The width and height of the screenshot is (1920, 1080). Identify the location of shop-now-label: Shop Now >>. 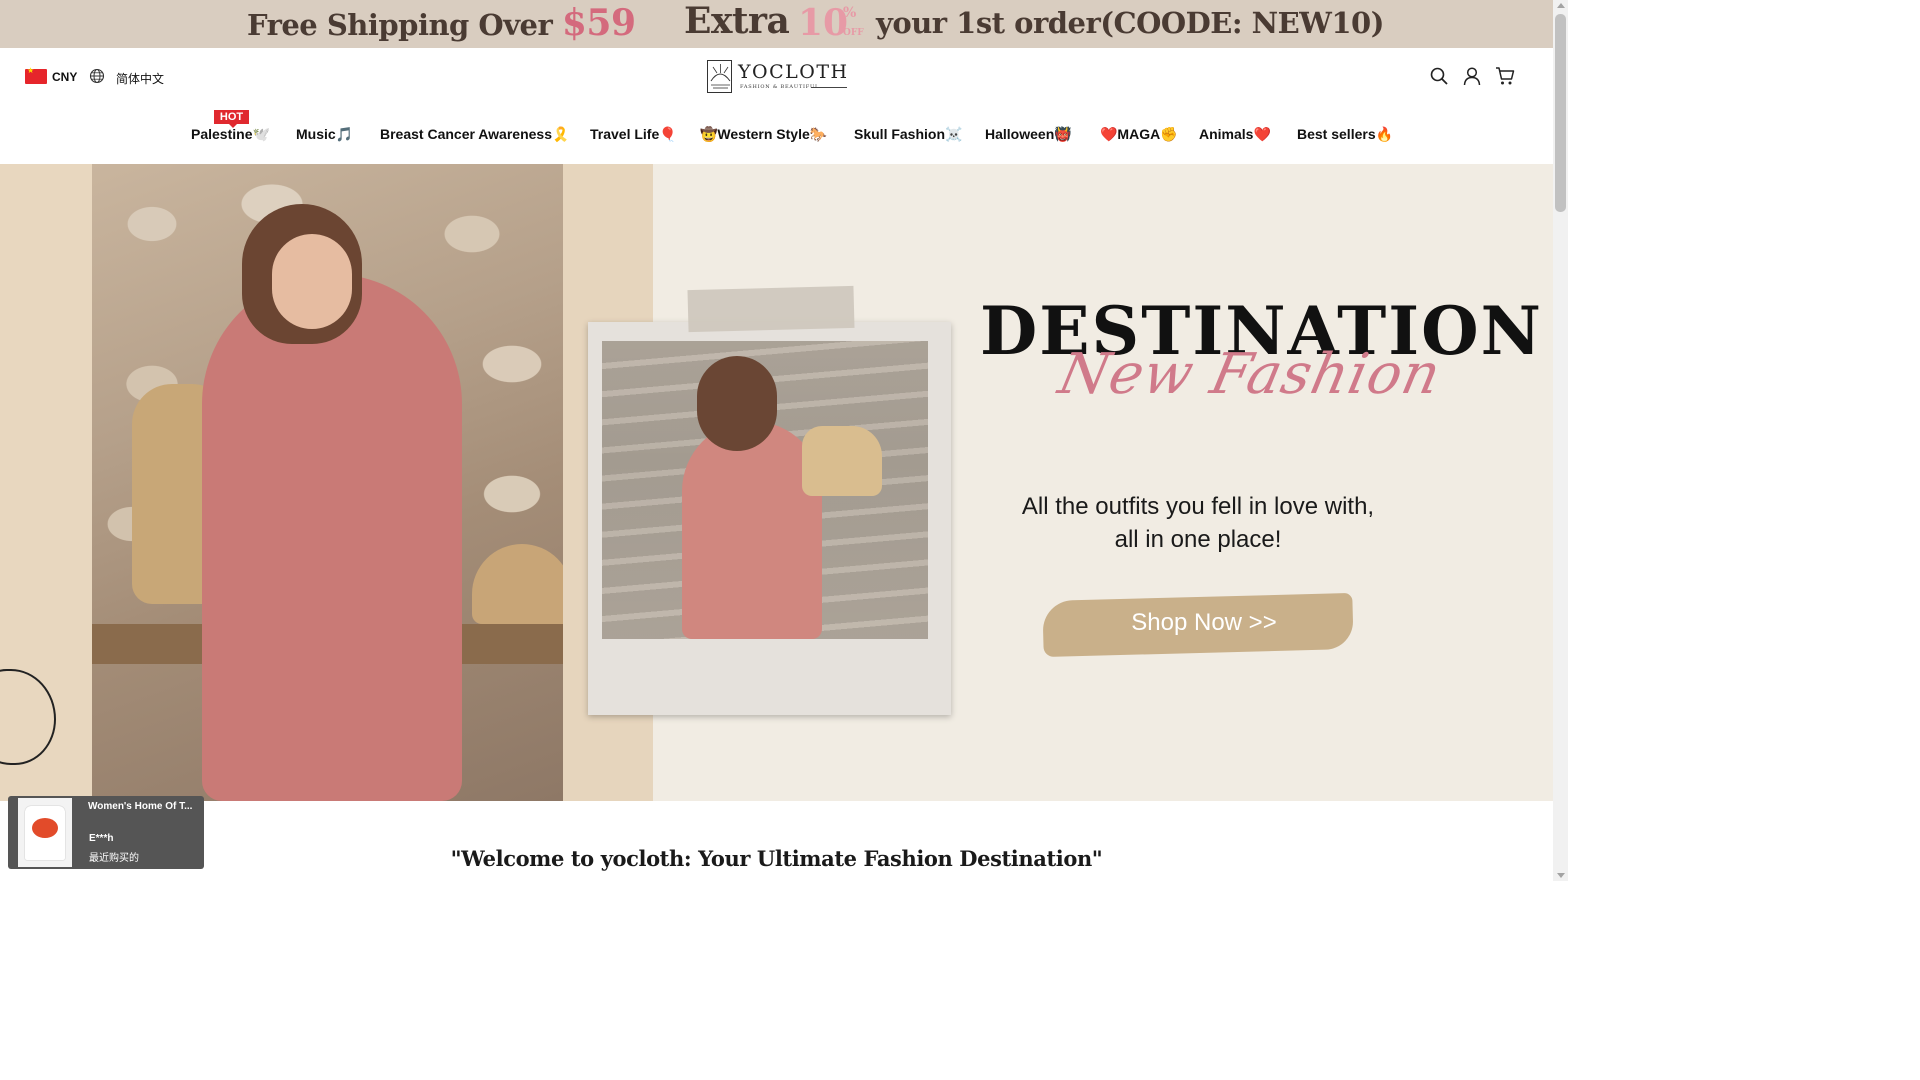
(1204, 622).